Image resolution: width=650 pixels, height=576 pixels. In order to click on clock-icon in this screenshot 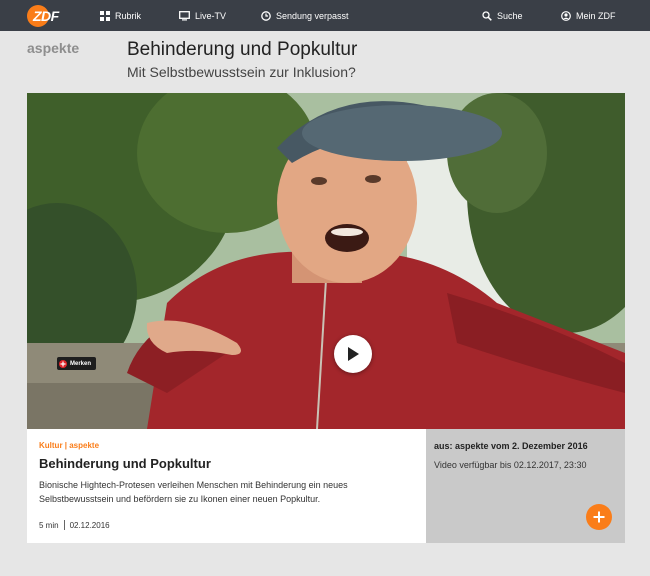, I will do `click(266, 16)`.